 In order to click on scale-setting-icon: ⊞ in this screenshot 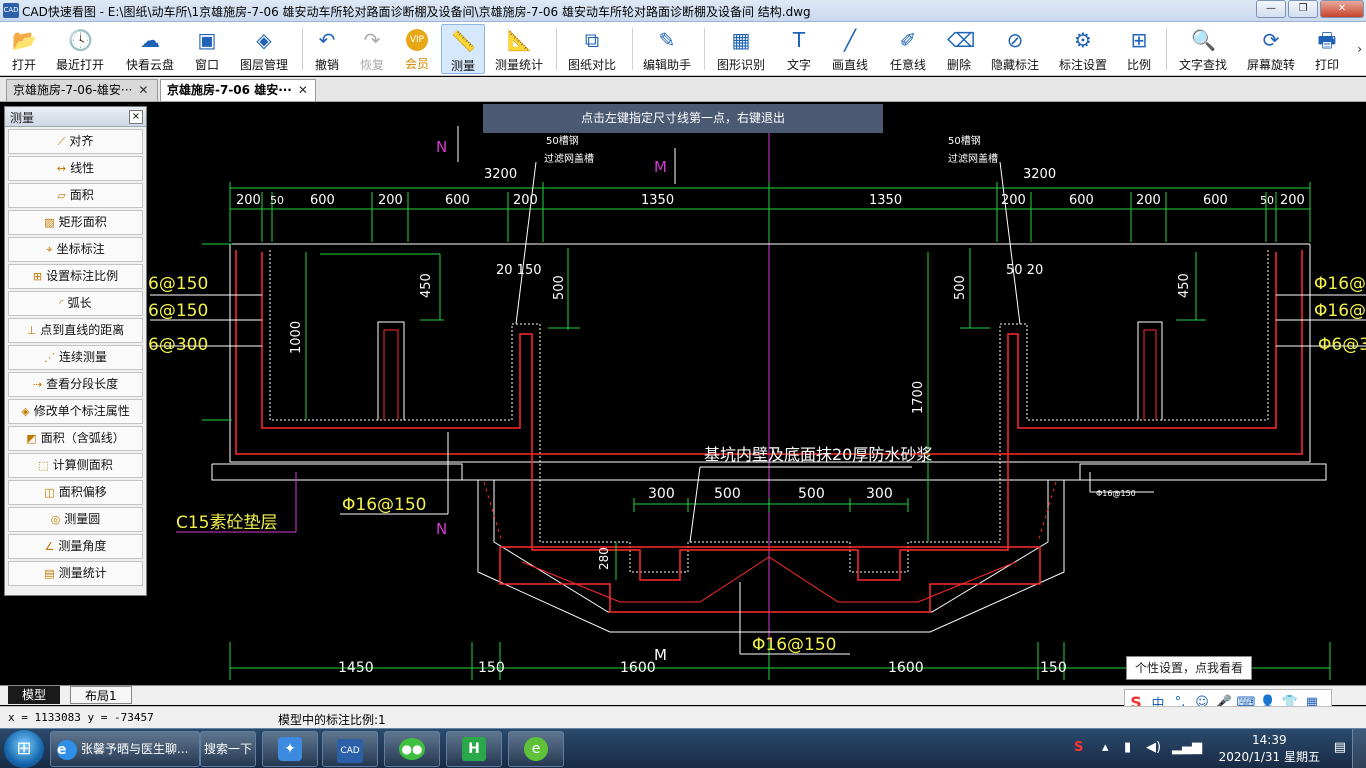, I will do `click(37, 276)`.